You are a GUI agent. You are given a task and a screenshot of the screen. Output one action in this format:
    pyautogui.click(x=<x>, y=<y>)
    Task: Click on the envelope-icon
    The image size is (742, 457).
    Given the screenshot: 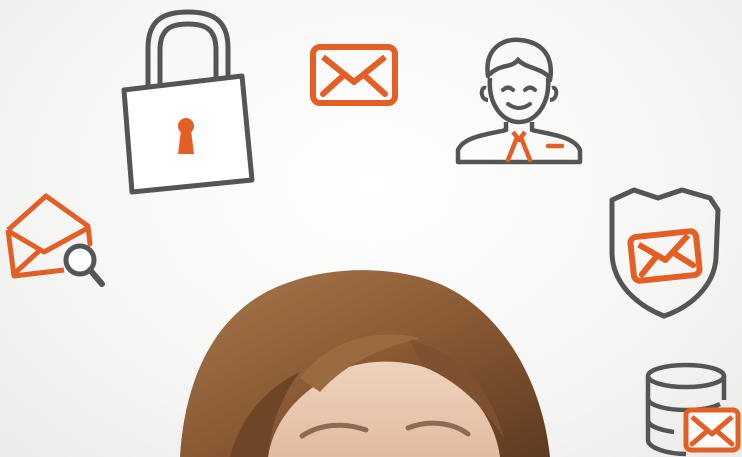 What is the action you would take?
    pyautogui.click(x=354, y=75)
    